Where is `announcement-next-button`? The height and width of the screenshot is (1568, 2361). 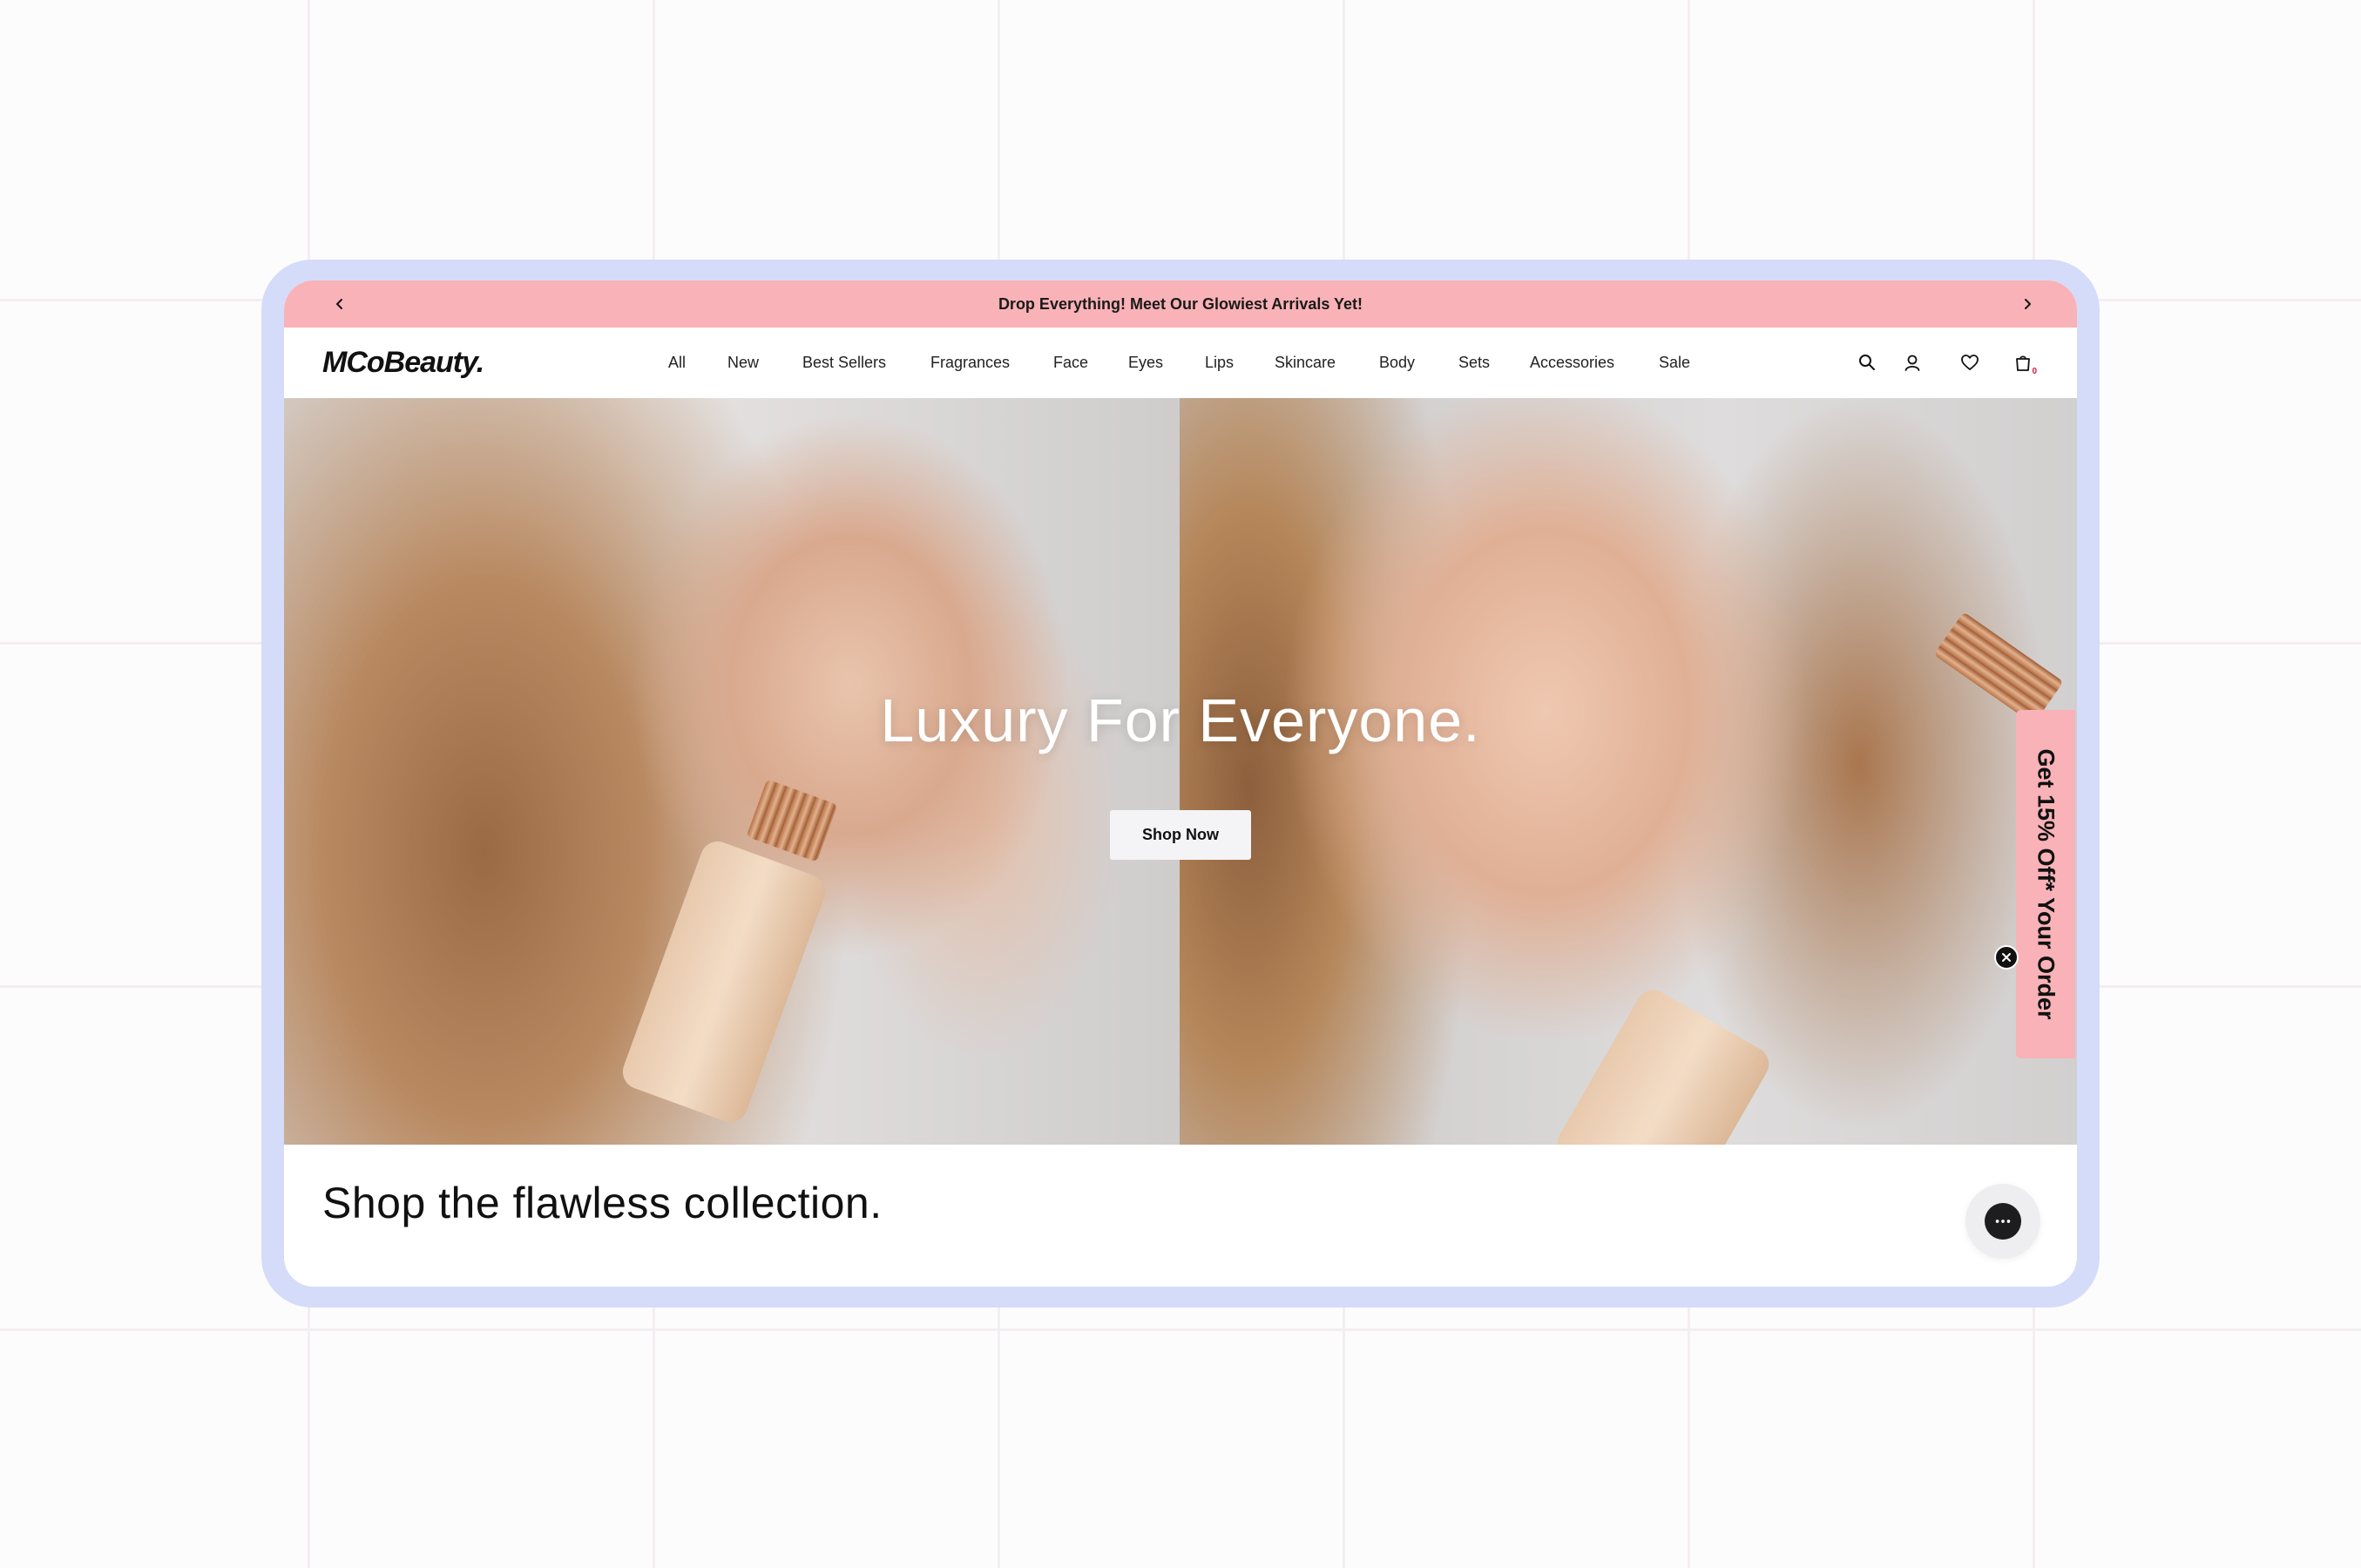
announcement-next-button is located at coordinates (2028, 304).